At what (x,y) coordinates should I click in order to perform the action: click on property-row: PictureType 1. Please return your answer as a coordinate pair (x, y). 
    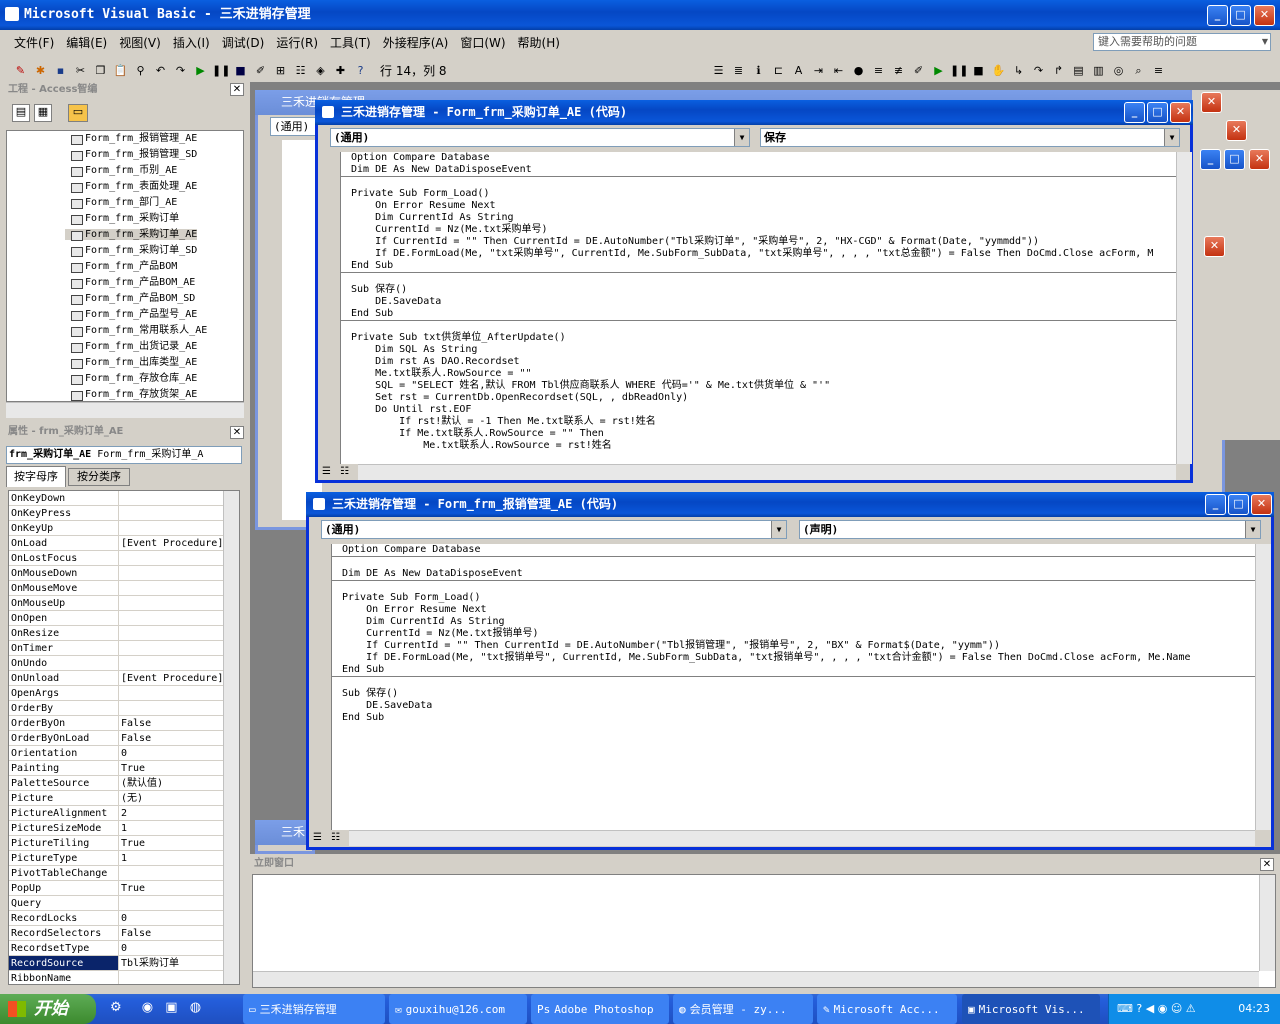
    Looking at the image, I should click on (117, 858).